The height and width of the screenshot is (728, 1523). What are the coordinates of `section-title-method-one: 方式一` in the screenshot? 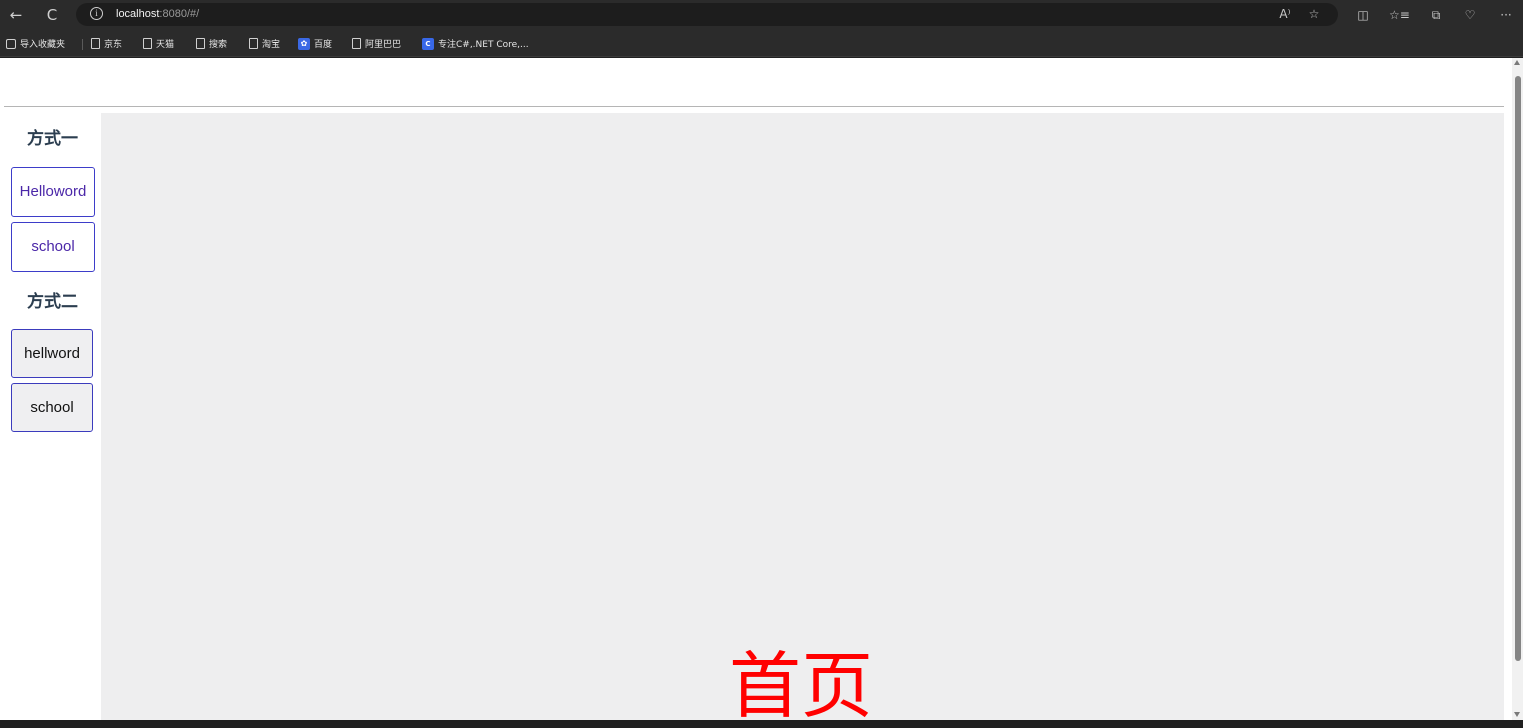 It's located at (52, 139).